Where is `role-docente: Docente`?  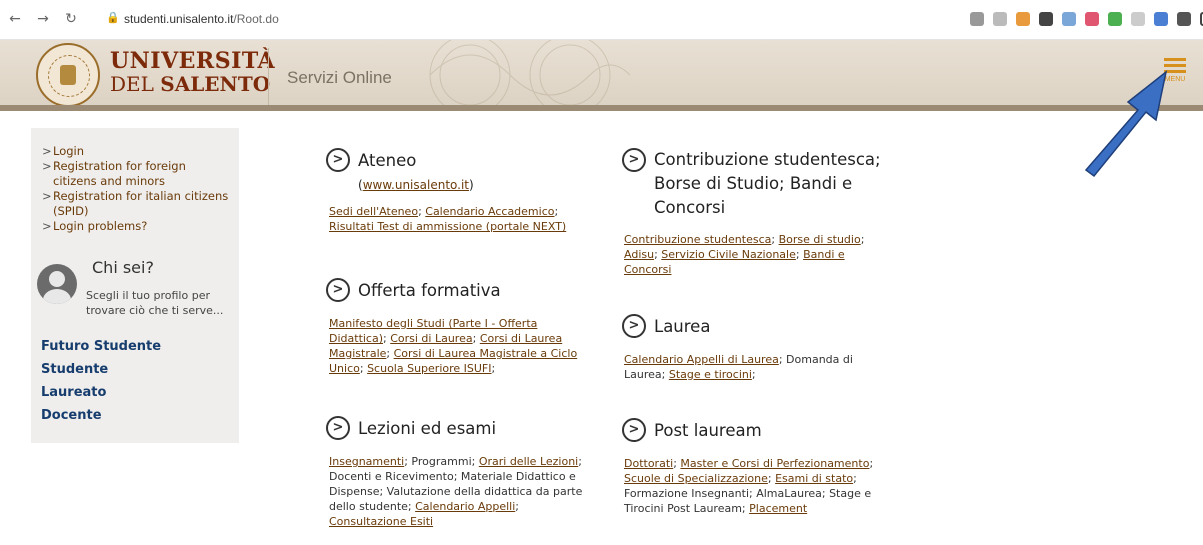 role-docente: Docente is located at coordinates (101, 415).